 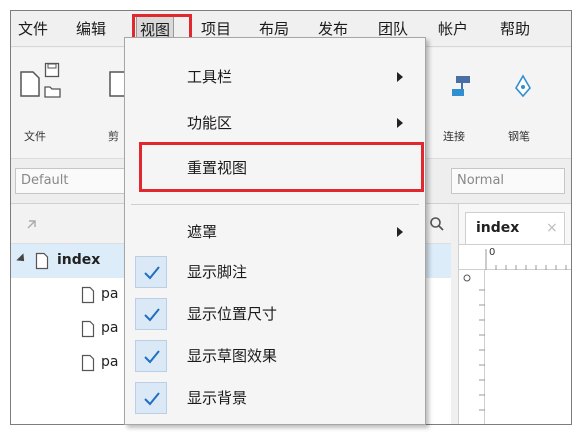 I want to click on file-label: 文件, so click(x=35, y=136).